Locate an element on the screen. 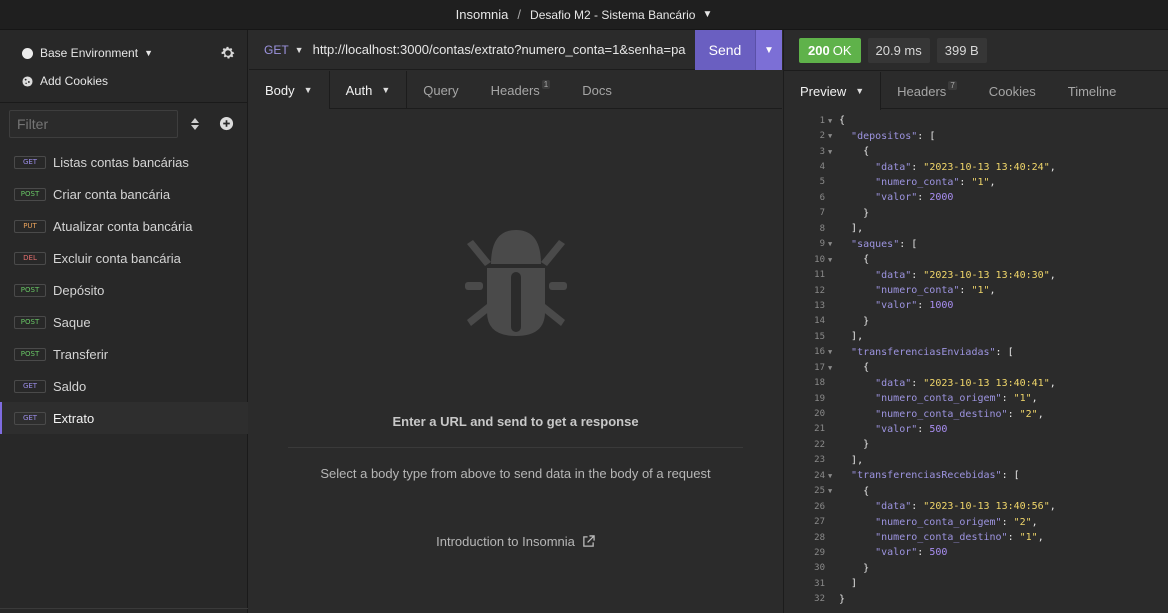  send-options-button: ▼ is located at coordinates (768, 50).